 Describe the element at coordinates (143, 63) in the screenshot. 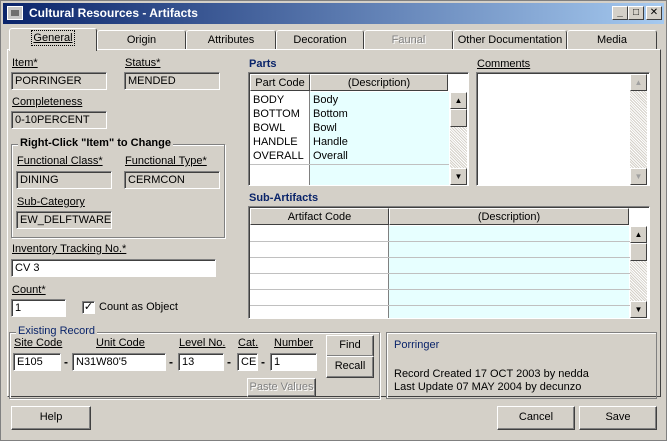

I see `status-label: Status*` at that location.